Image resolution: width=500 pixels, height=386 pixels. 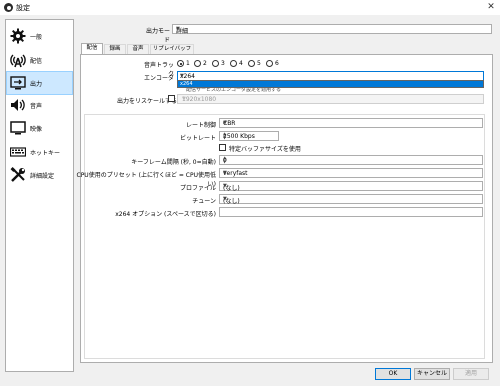 I want to click on bitrate-label: ビットレート, so click(x=197, y=138).